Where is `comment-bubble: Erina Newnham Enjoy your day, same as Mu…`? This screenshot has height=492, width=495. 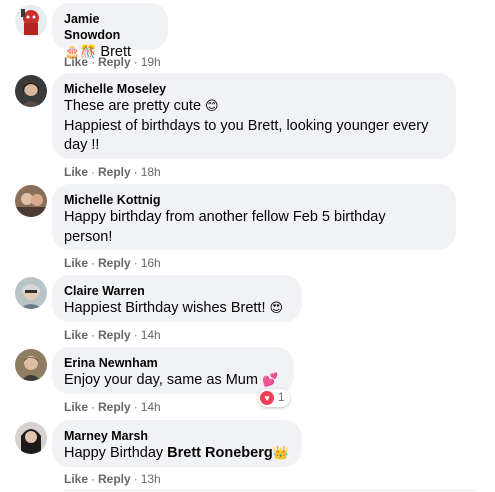
comment-bubble: Erina Newnham Enjoy your day, same as Mu… is located at coordinates (173, 370).